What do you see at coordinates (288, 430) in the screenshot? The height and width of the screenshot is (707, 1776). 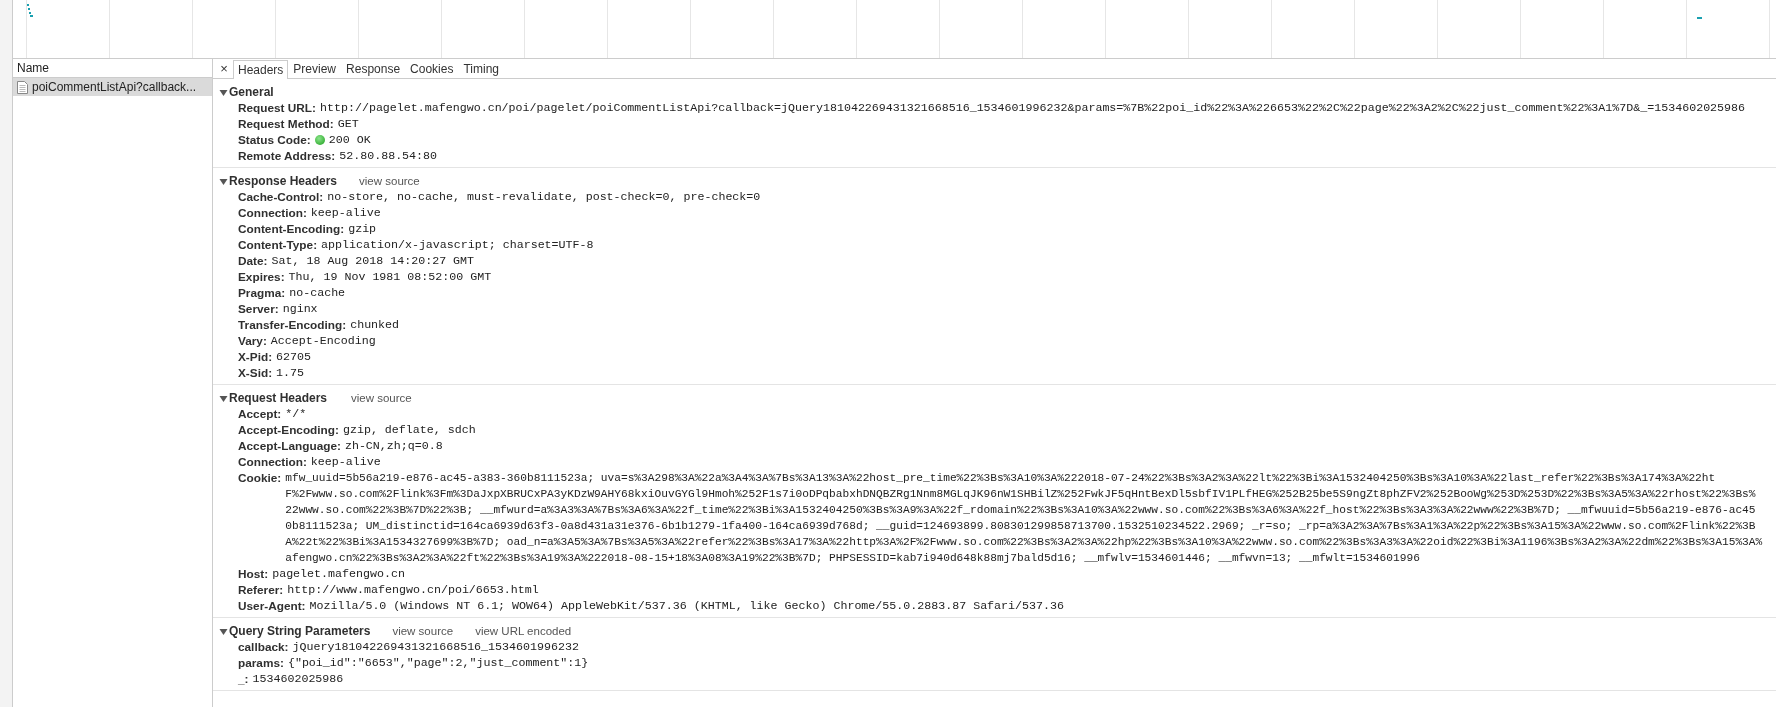 I see `header-name: Accept-Encoding:` at bounding box center [288, 430].